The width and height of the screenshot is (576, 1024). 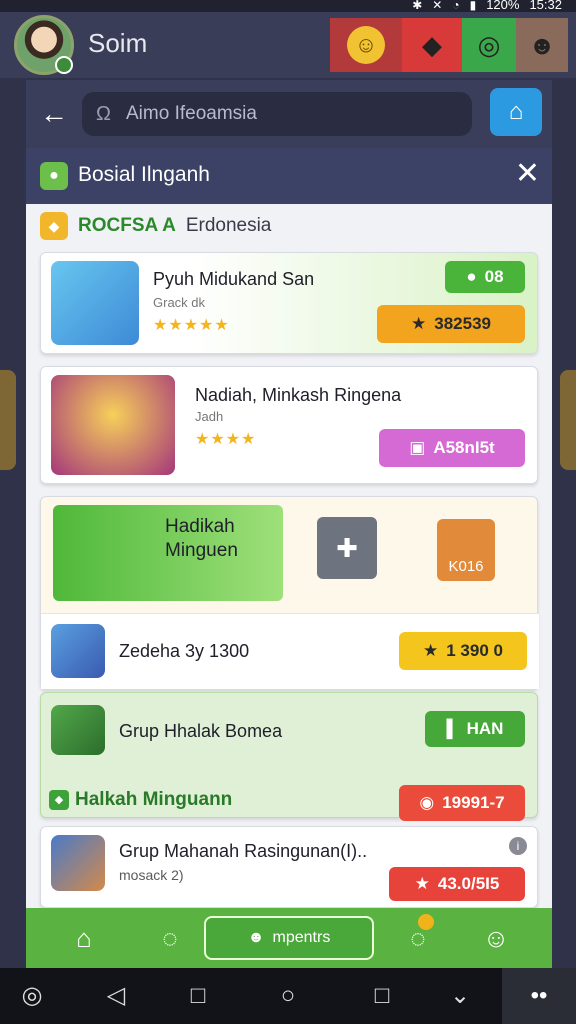 I want to click on notification-dot, so click(x=426, y=922).